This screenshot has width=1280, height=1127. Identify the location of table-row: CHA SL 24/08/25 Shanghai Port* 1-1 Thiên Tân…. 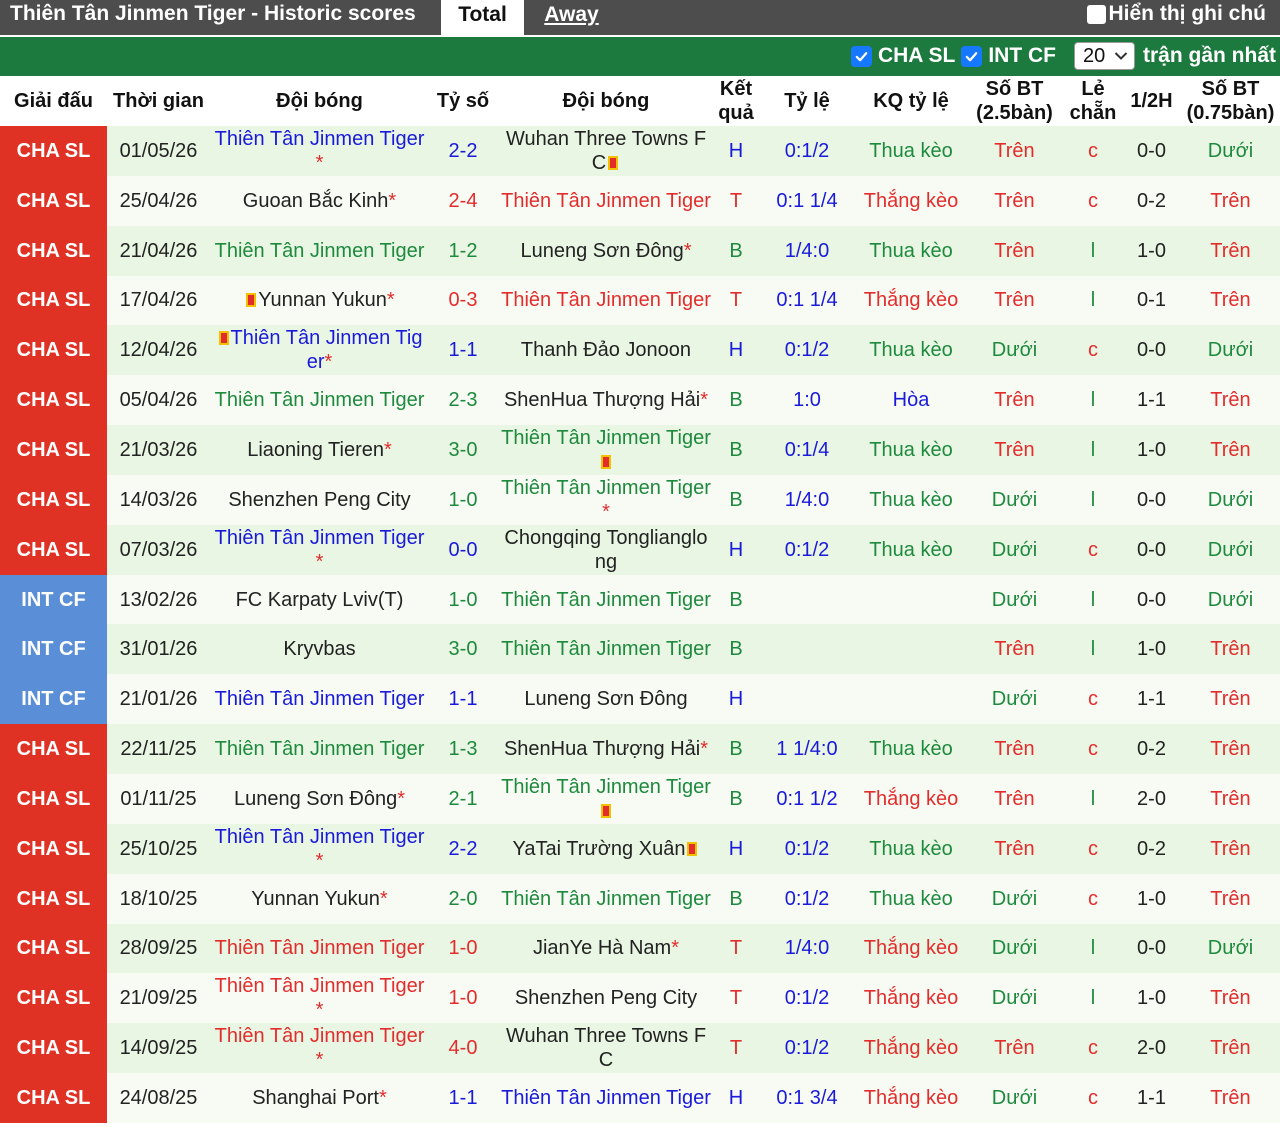
(640, 1098).